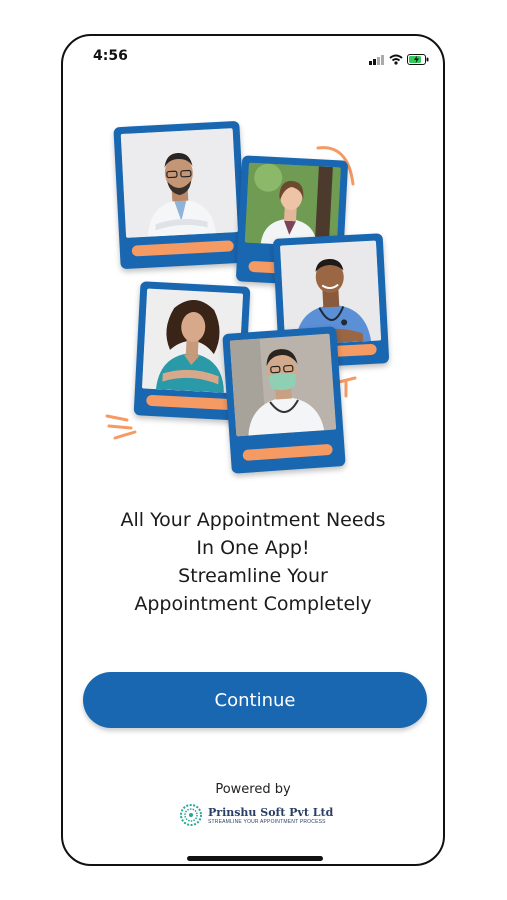 This screenshot has height=900, width=507. I want to click on company-tagline: STREAMLINE YOUR APPOINTMENT PROCESS, so click(267, 821).